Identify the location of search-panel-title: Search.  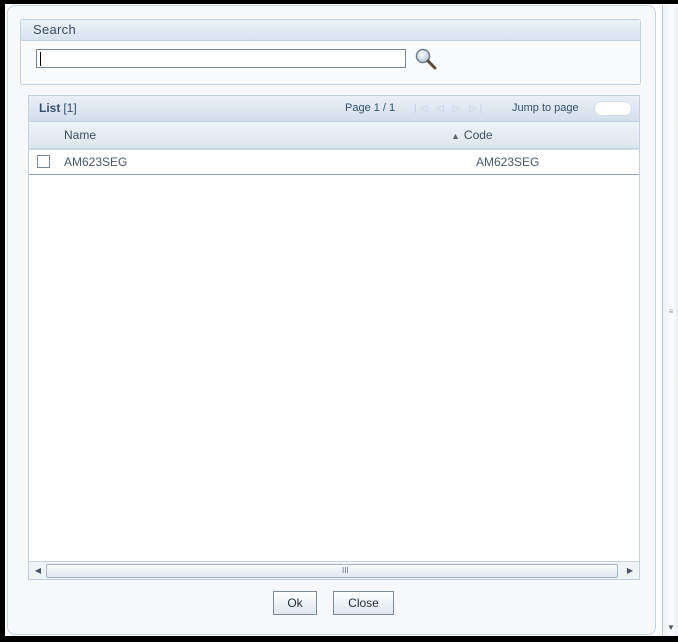
(330, 30).